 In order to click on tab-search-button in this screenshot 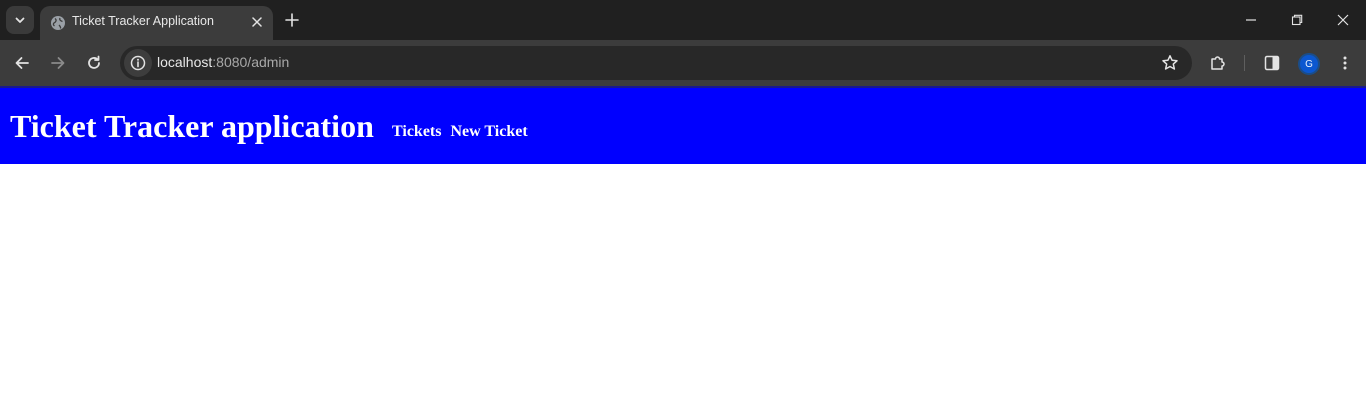, I will do `click(20, 20)`.